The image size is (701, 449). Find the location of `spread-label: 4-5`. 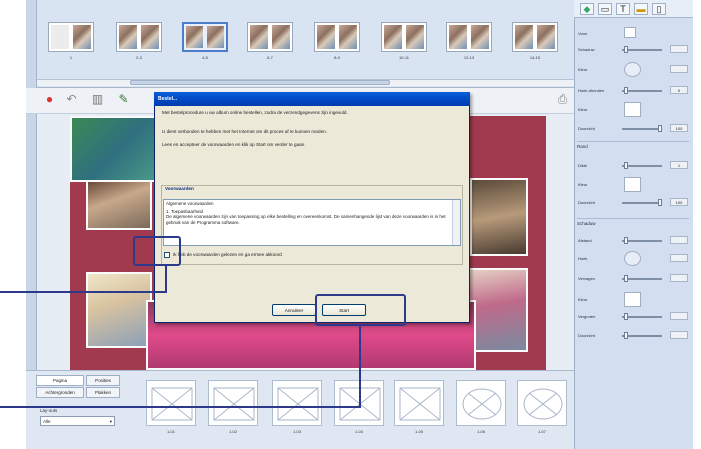

spread-label: 4-5 is located at coordinates (205, 57).